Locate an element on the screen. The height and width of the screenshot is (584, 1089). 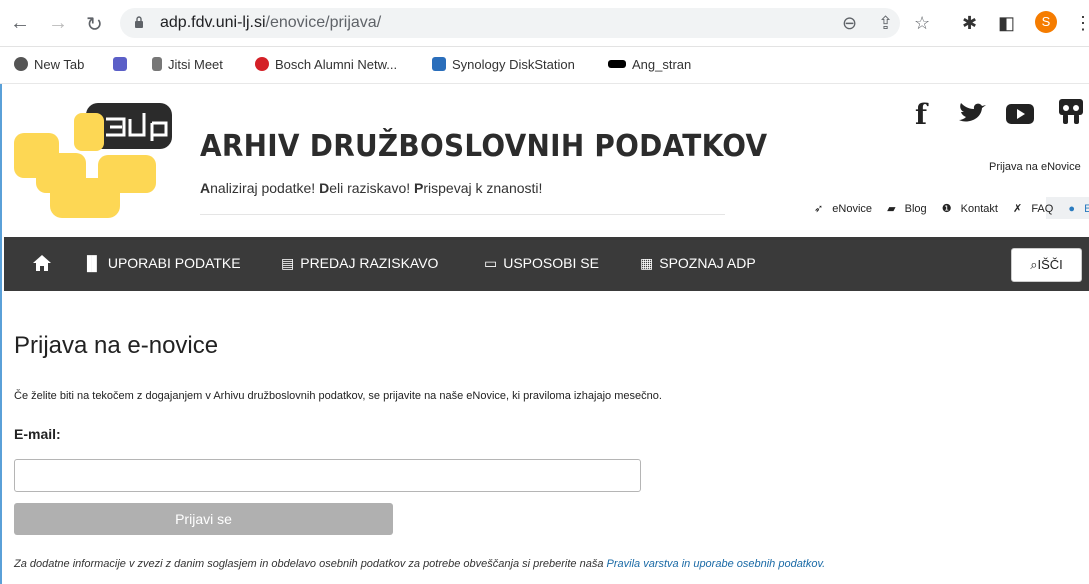
site-title: ARHIV DRUŽBOSLOVNIH PODATKOV is located at coordinates (483, 146).